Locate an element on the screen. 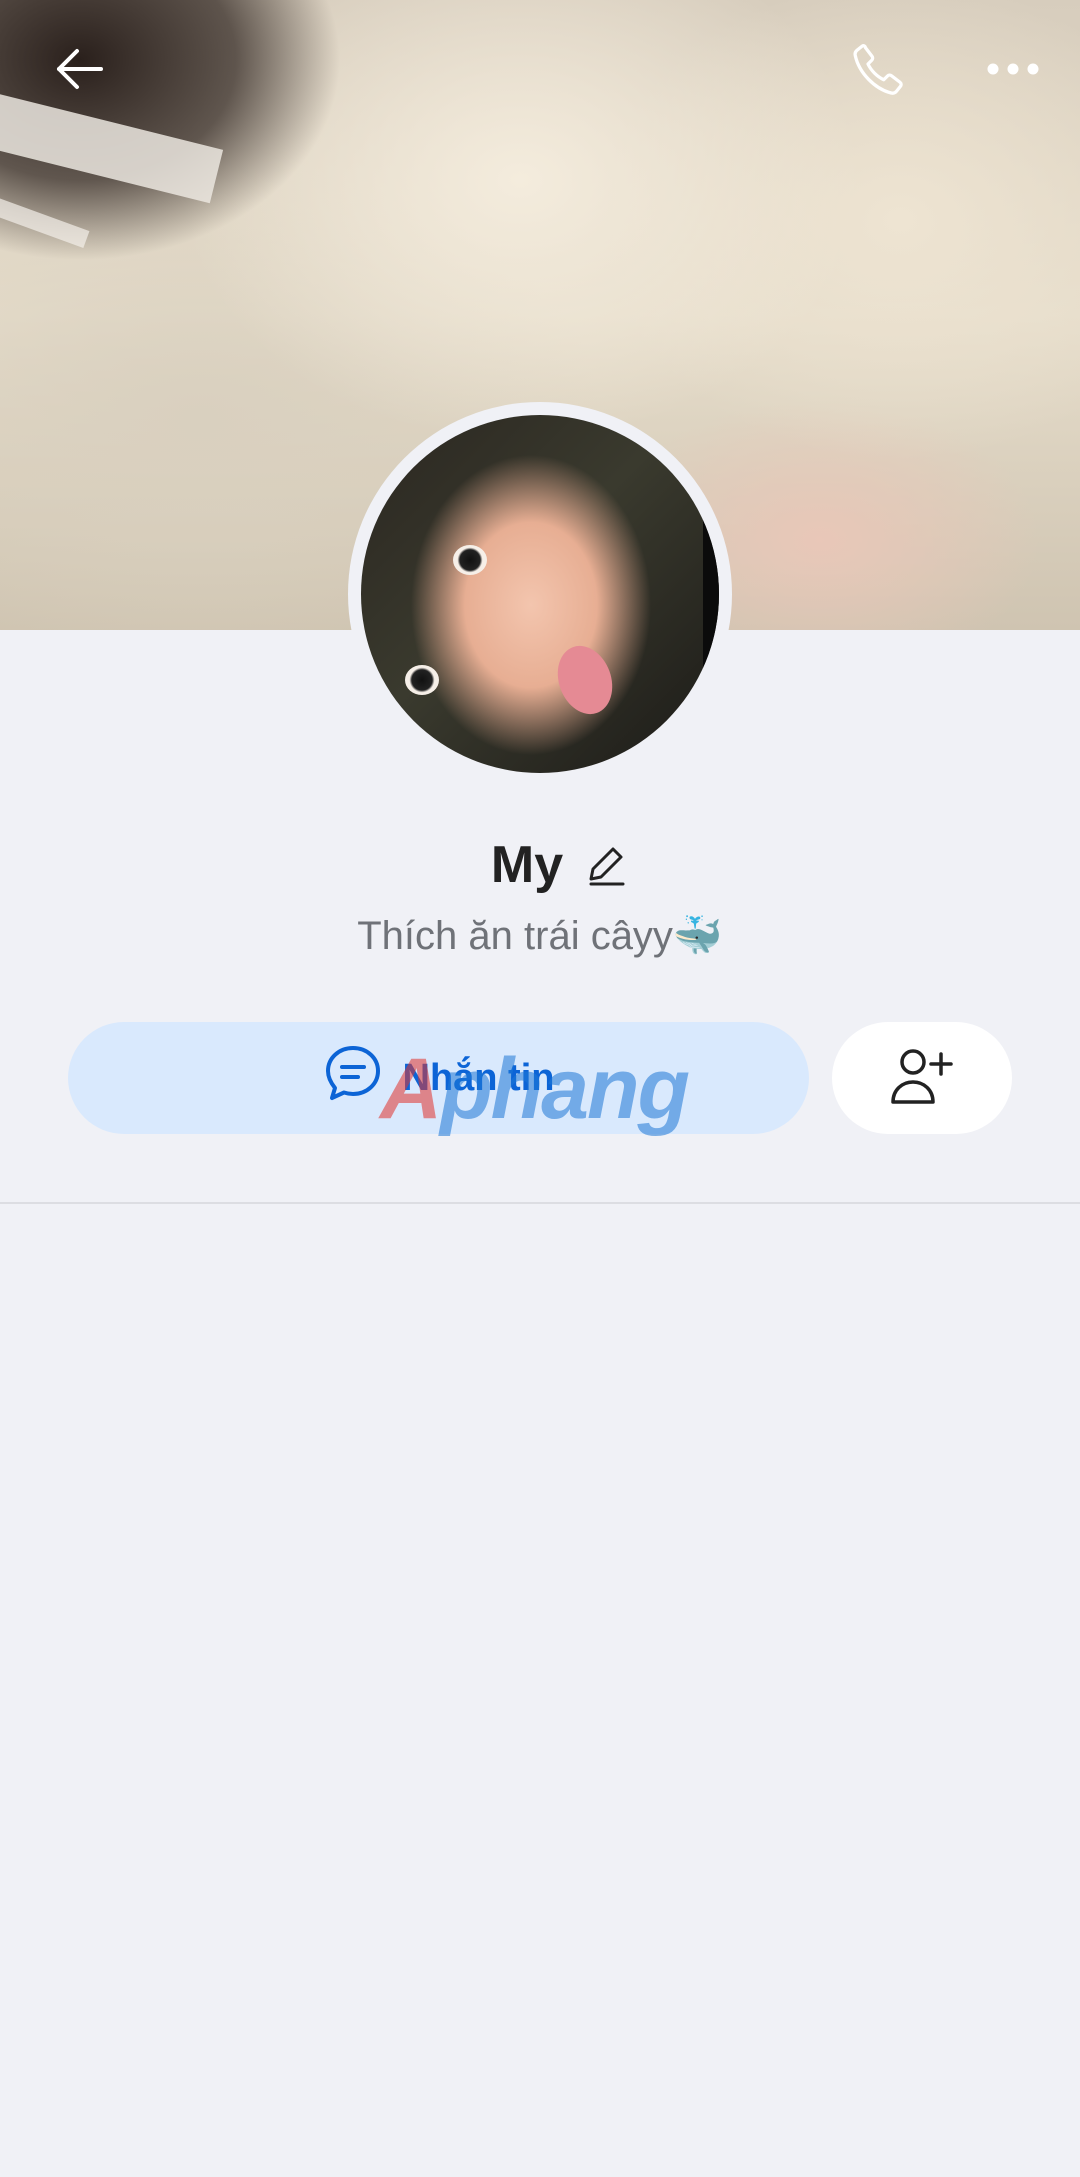 This screenshot has height=2177, width=1080. edit-pencil-icon is located at coordinates (607, 865).